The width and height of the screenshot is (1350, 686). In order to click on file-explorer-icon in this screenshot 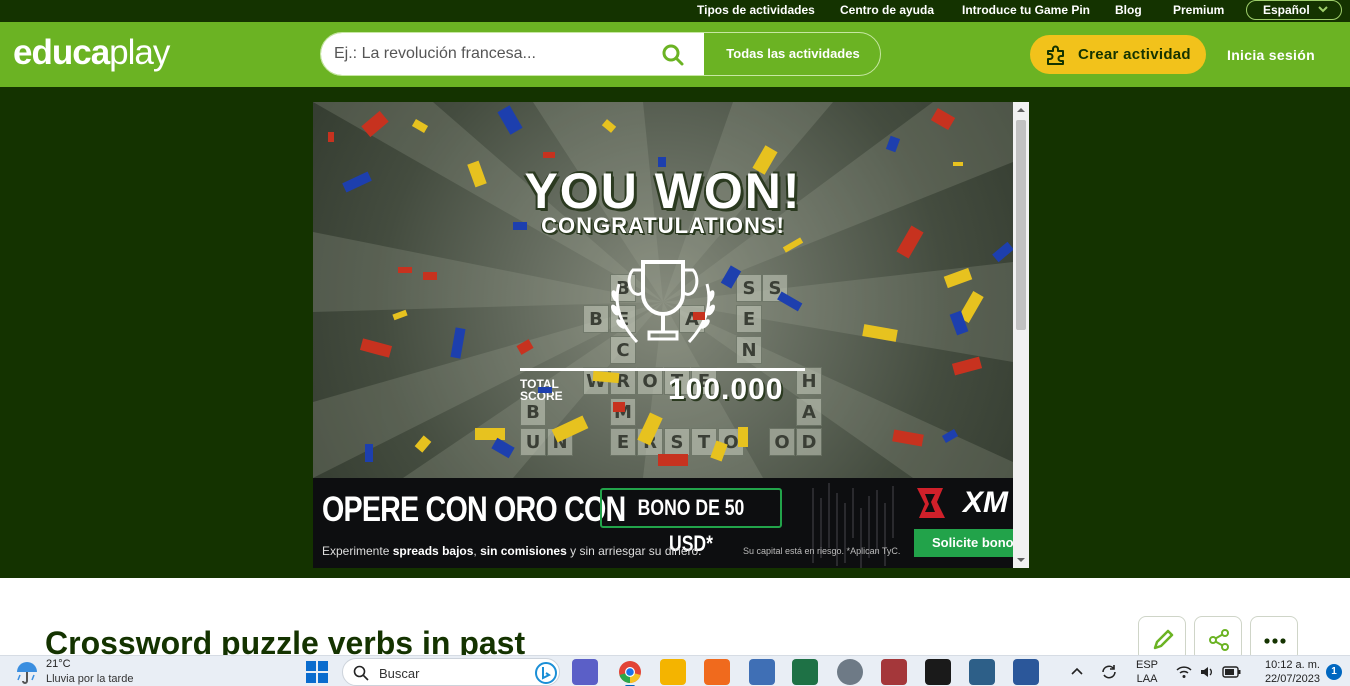, I will do `click(673, 672)`.